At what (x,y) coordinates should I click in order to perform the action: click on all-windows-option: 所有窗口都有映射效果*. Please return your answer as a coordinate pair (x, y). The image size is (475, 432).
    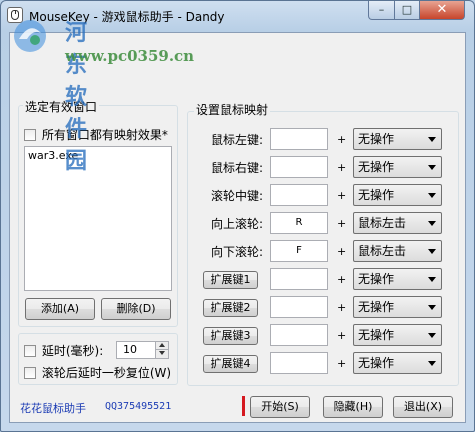
    Looking at the image, I should click on (96, 134).